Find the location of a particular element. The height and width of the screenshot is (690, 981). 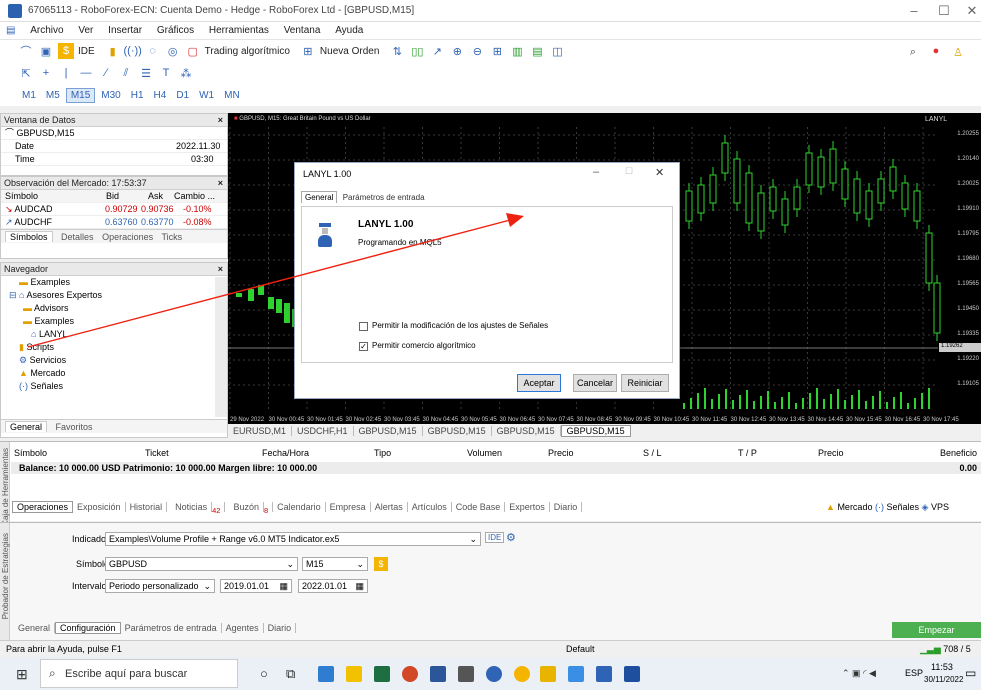

col-precio-actual: Precio is located at coordinates (831, 453).